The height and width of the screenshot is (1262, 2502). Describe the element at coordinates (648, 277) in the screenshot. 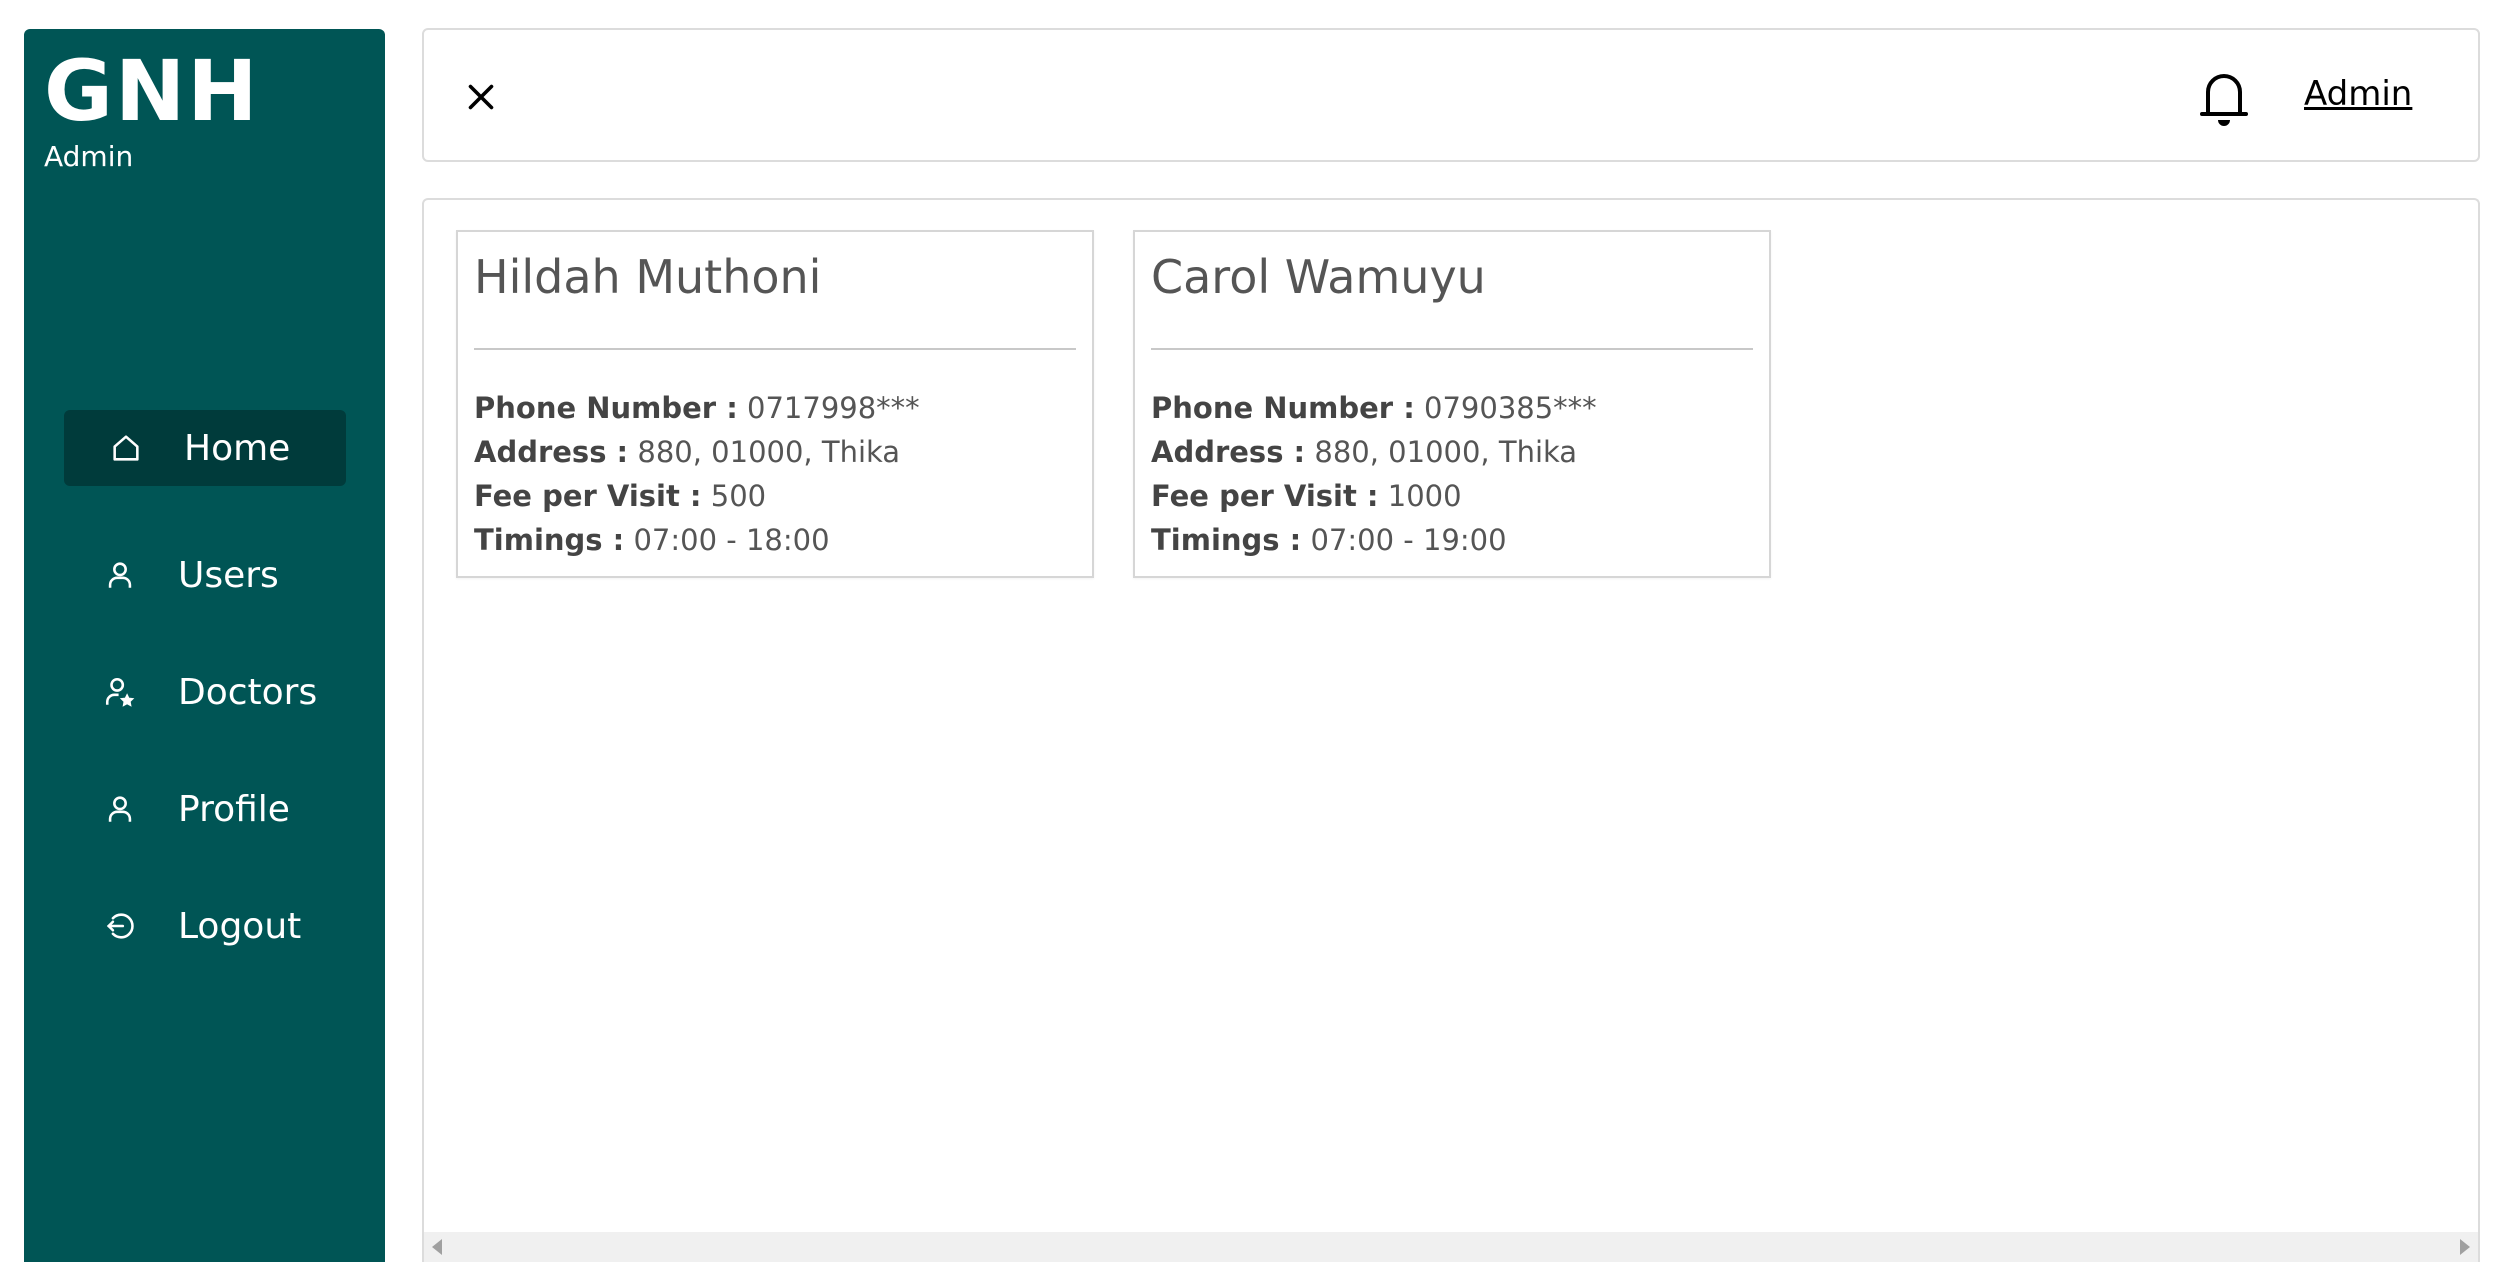

I see `doctor-name: Hildah Muthoni` at that location.